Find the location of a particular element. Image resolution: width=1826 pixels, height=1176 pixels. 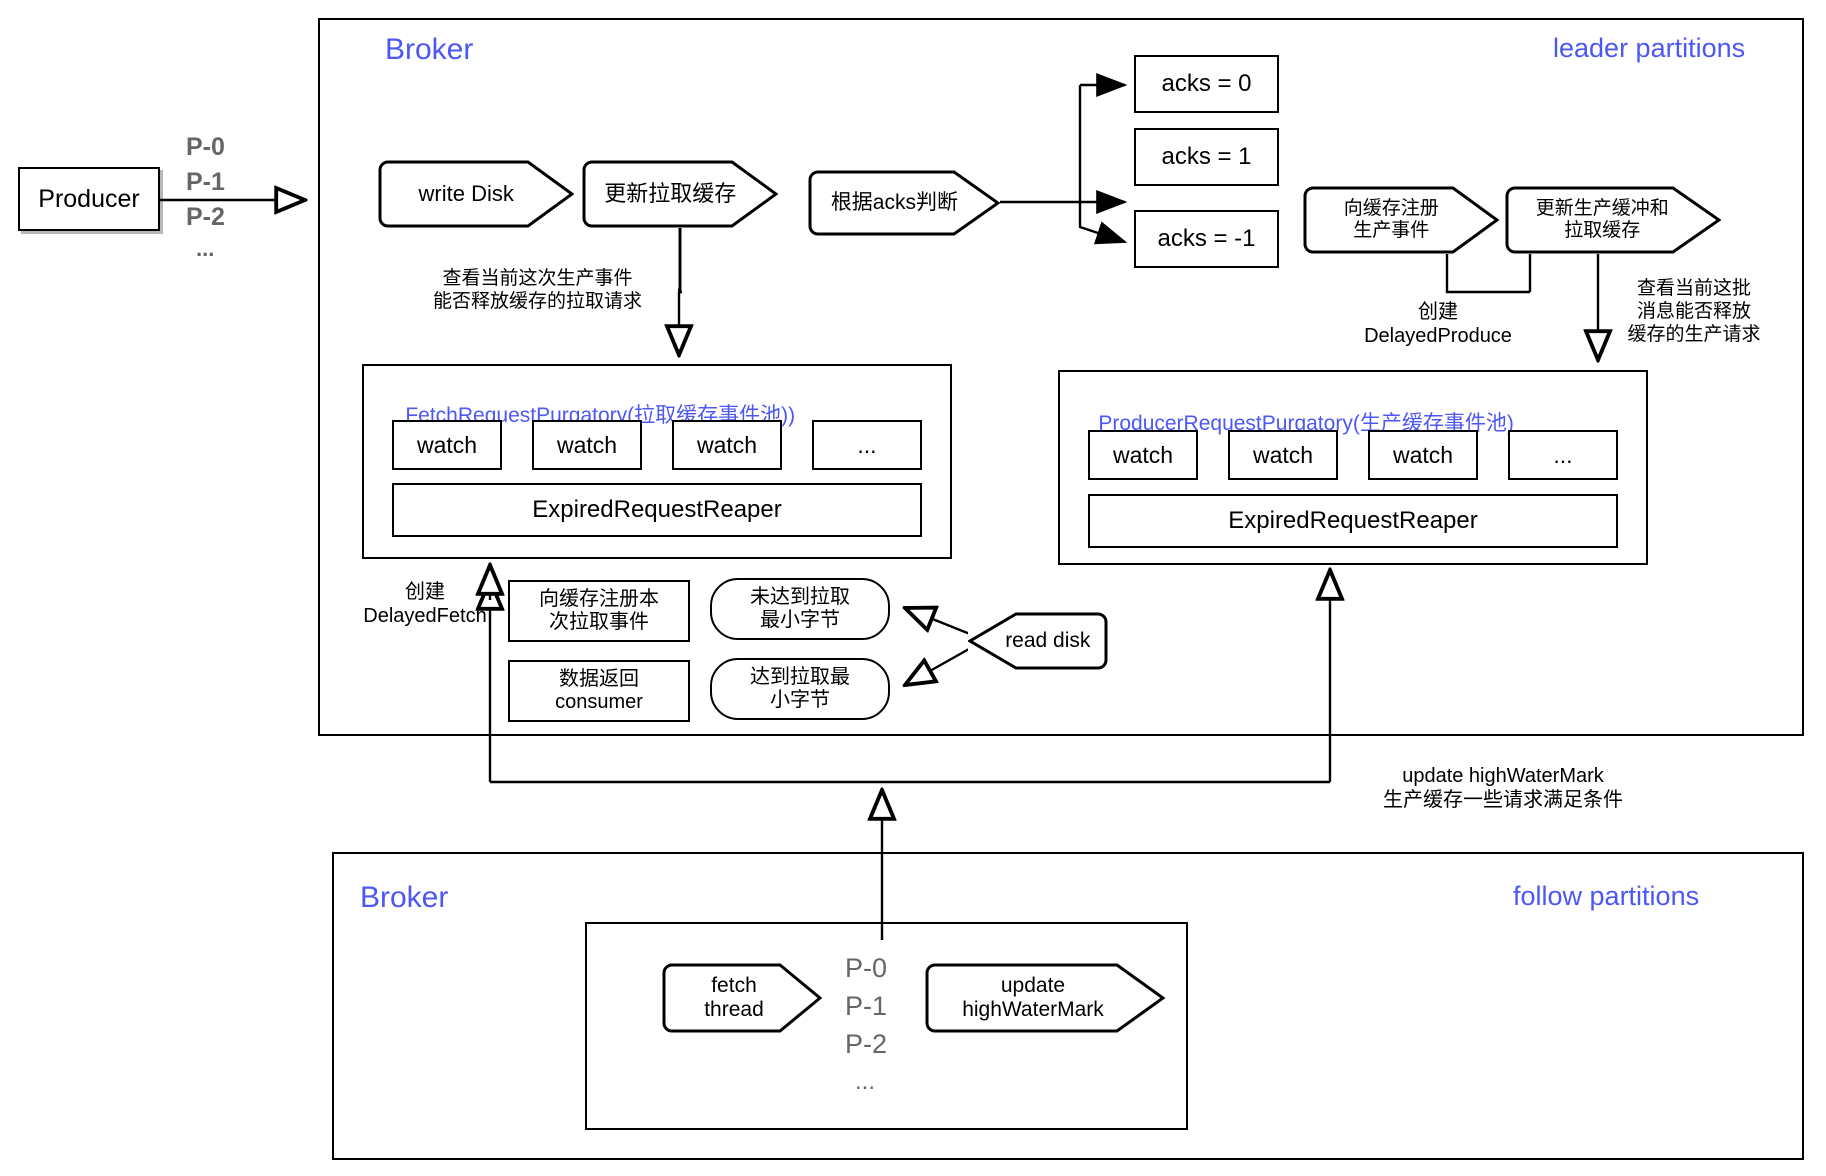

fetch-watch-0-label: watch is located at coordinates (447, 444).